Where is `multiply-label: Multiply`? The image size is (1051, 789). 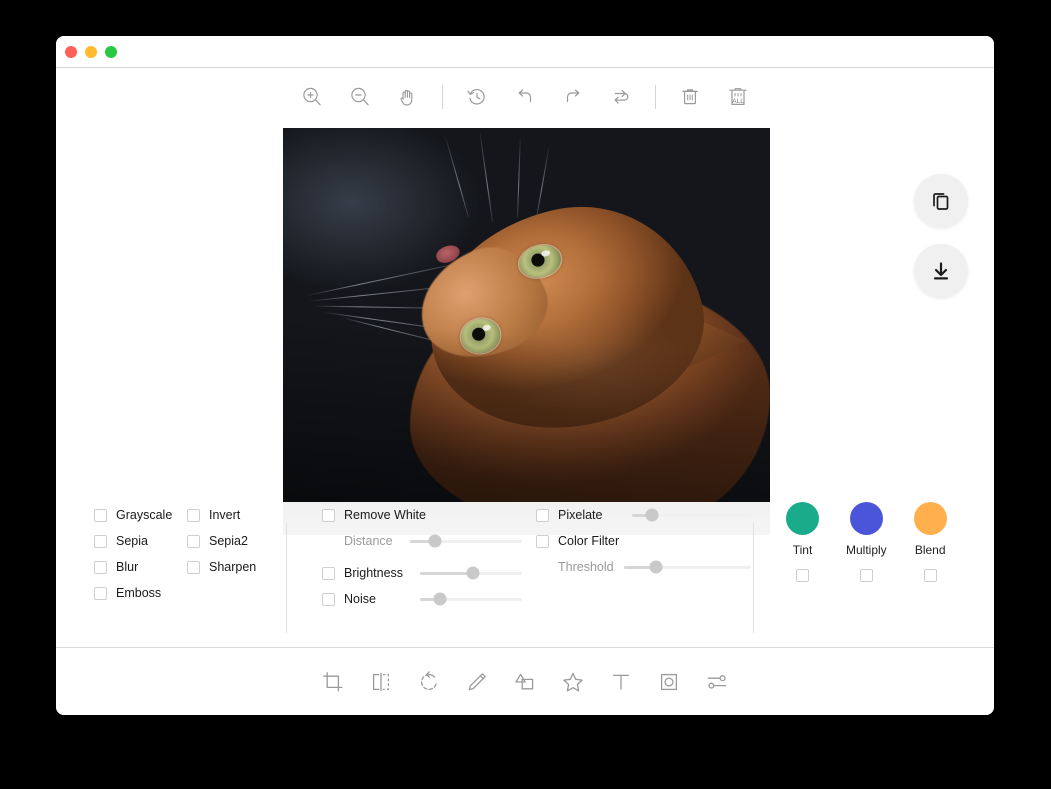 multiply-label: Multiply is located at coordinates (866, 550).